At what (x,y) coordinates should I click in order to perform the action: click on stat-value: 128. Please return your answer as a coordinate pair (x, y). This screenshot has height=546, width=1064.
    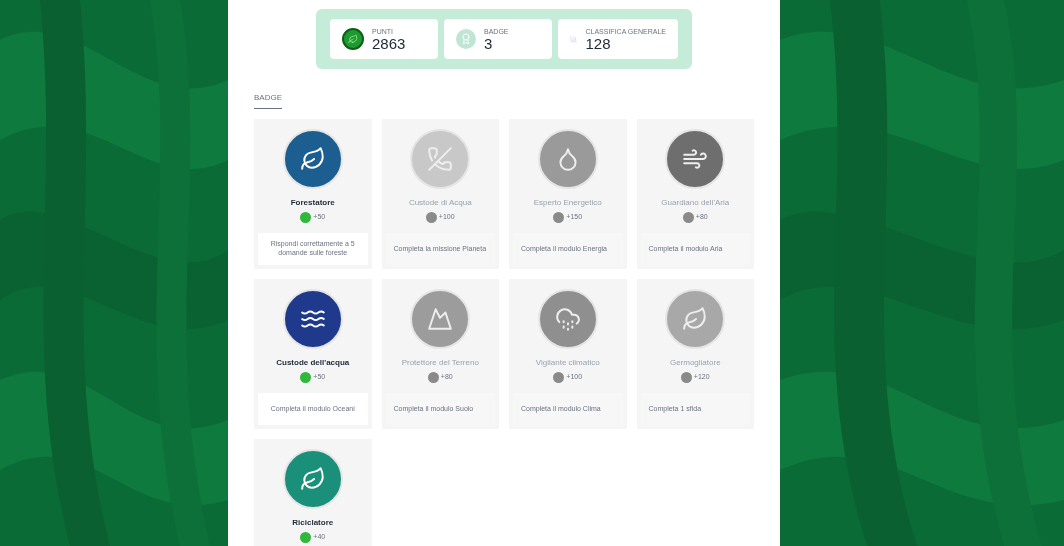
    Looking at the image, I should click on (598, 43).